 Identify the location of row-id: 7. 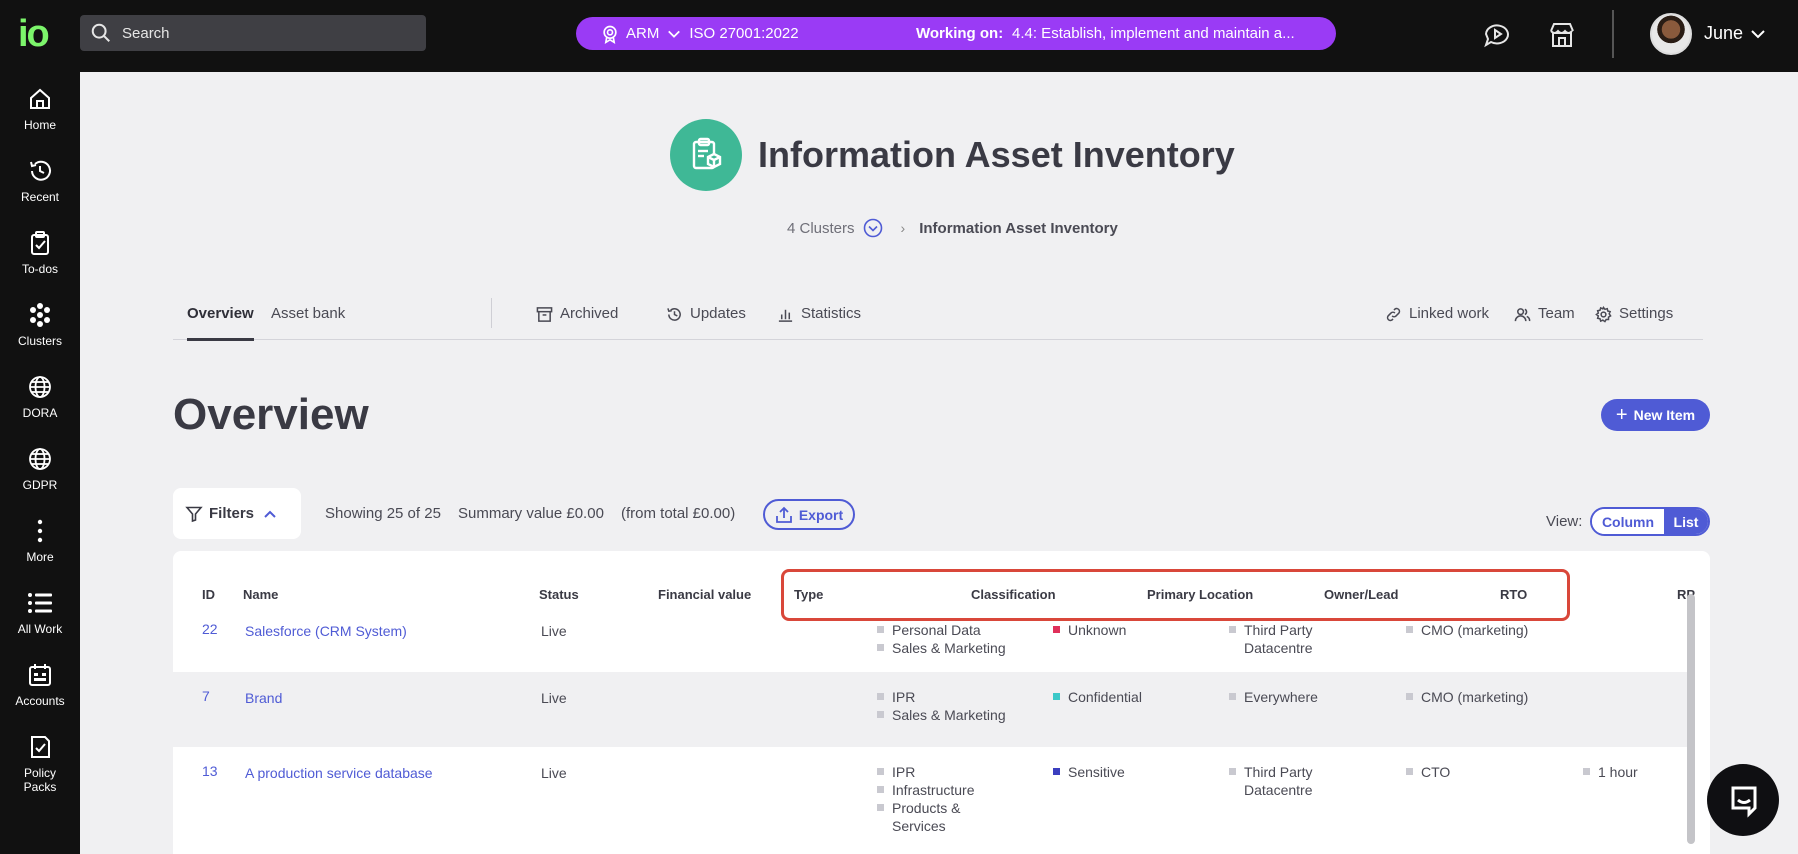
(206, 696).